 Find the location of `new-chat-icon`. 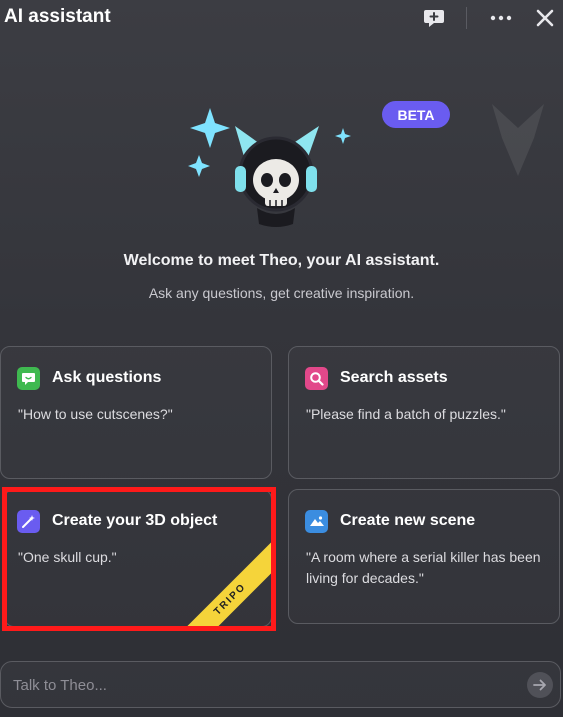

new-chat-icon is located at coordinates (434, 18).